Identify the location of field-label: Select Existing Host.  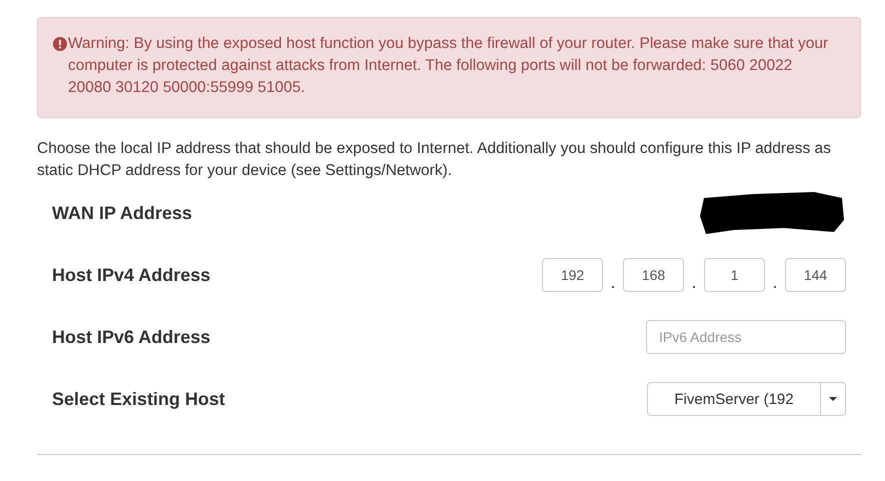
(139, 399).